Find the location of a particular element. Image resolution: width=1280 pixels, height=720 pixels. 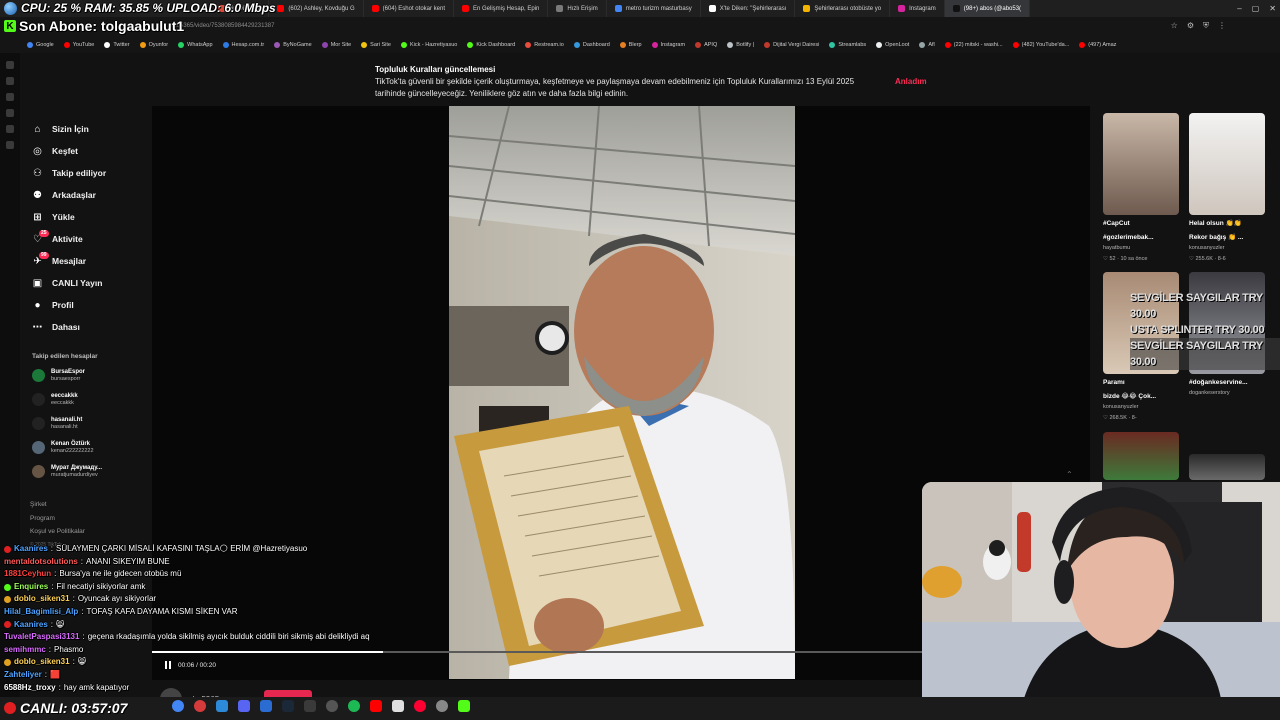

bookmark-item: Kick Dashboard is located at coordinates (491, 45).